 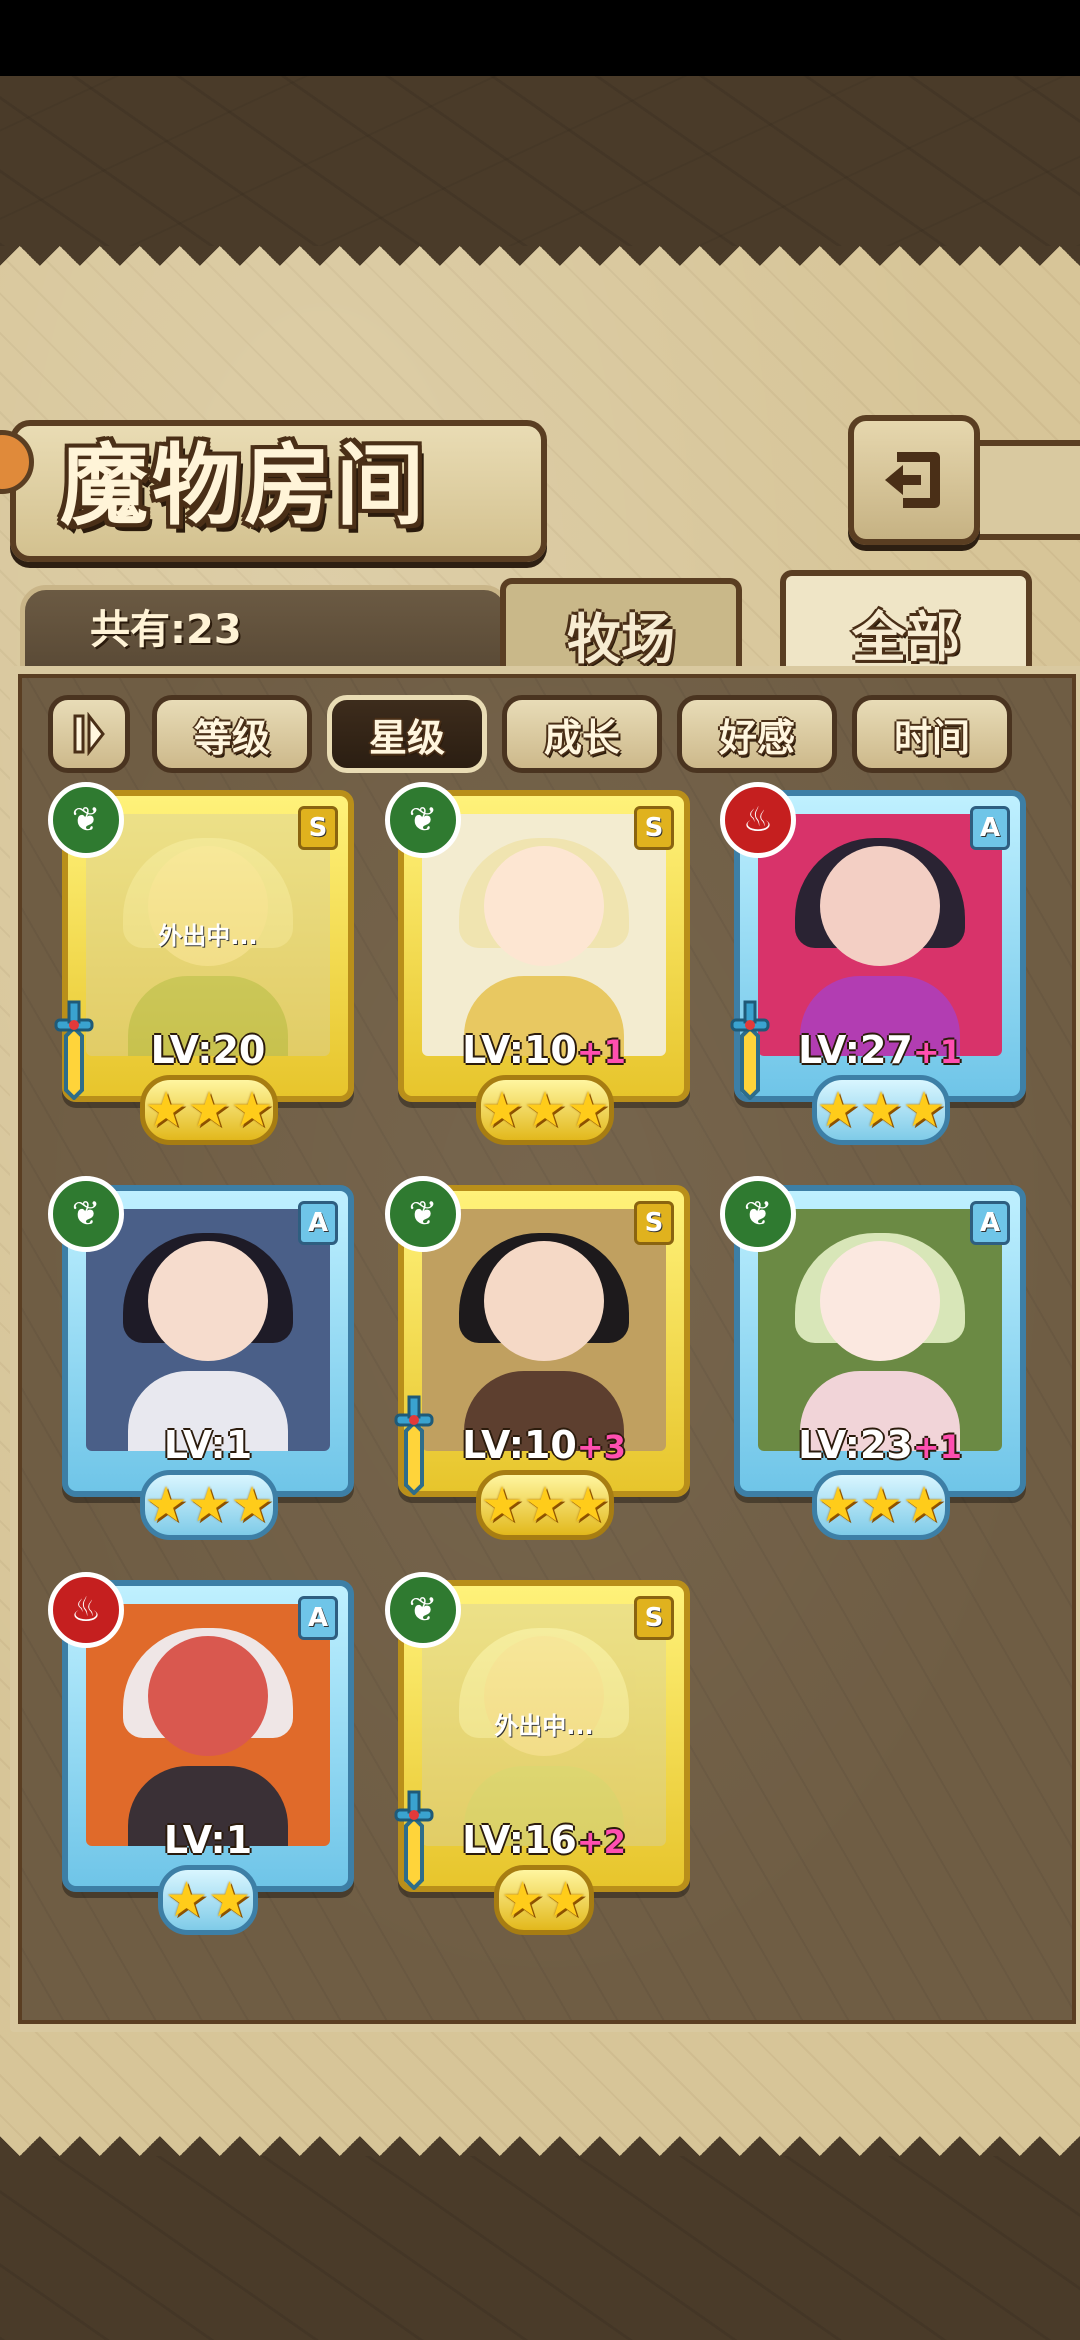 What do you see at coordinates (932, 734) in the screenshot?
I see `sort-time-button: 时间` at bounding box center [932, 734].